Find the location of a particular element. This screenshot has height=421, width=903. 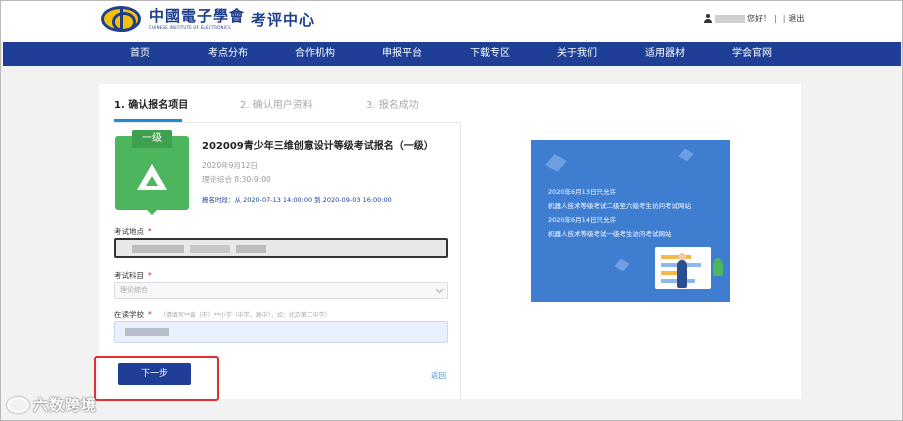

badge-notch is located at coordinates (152, 212).